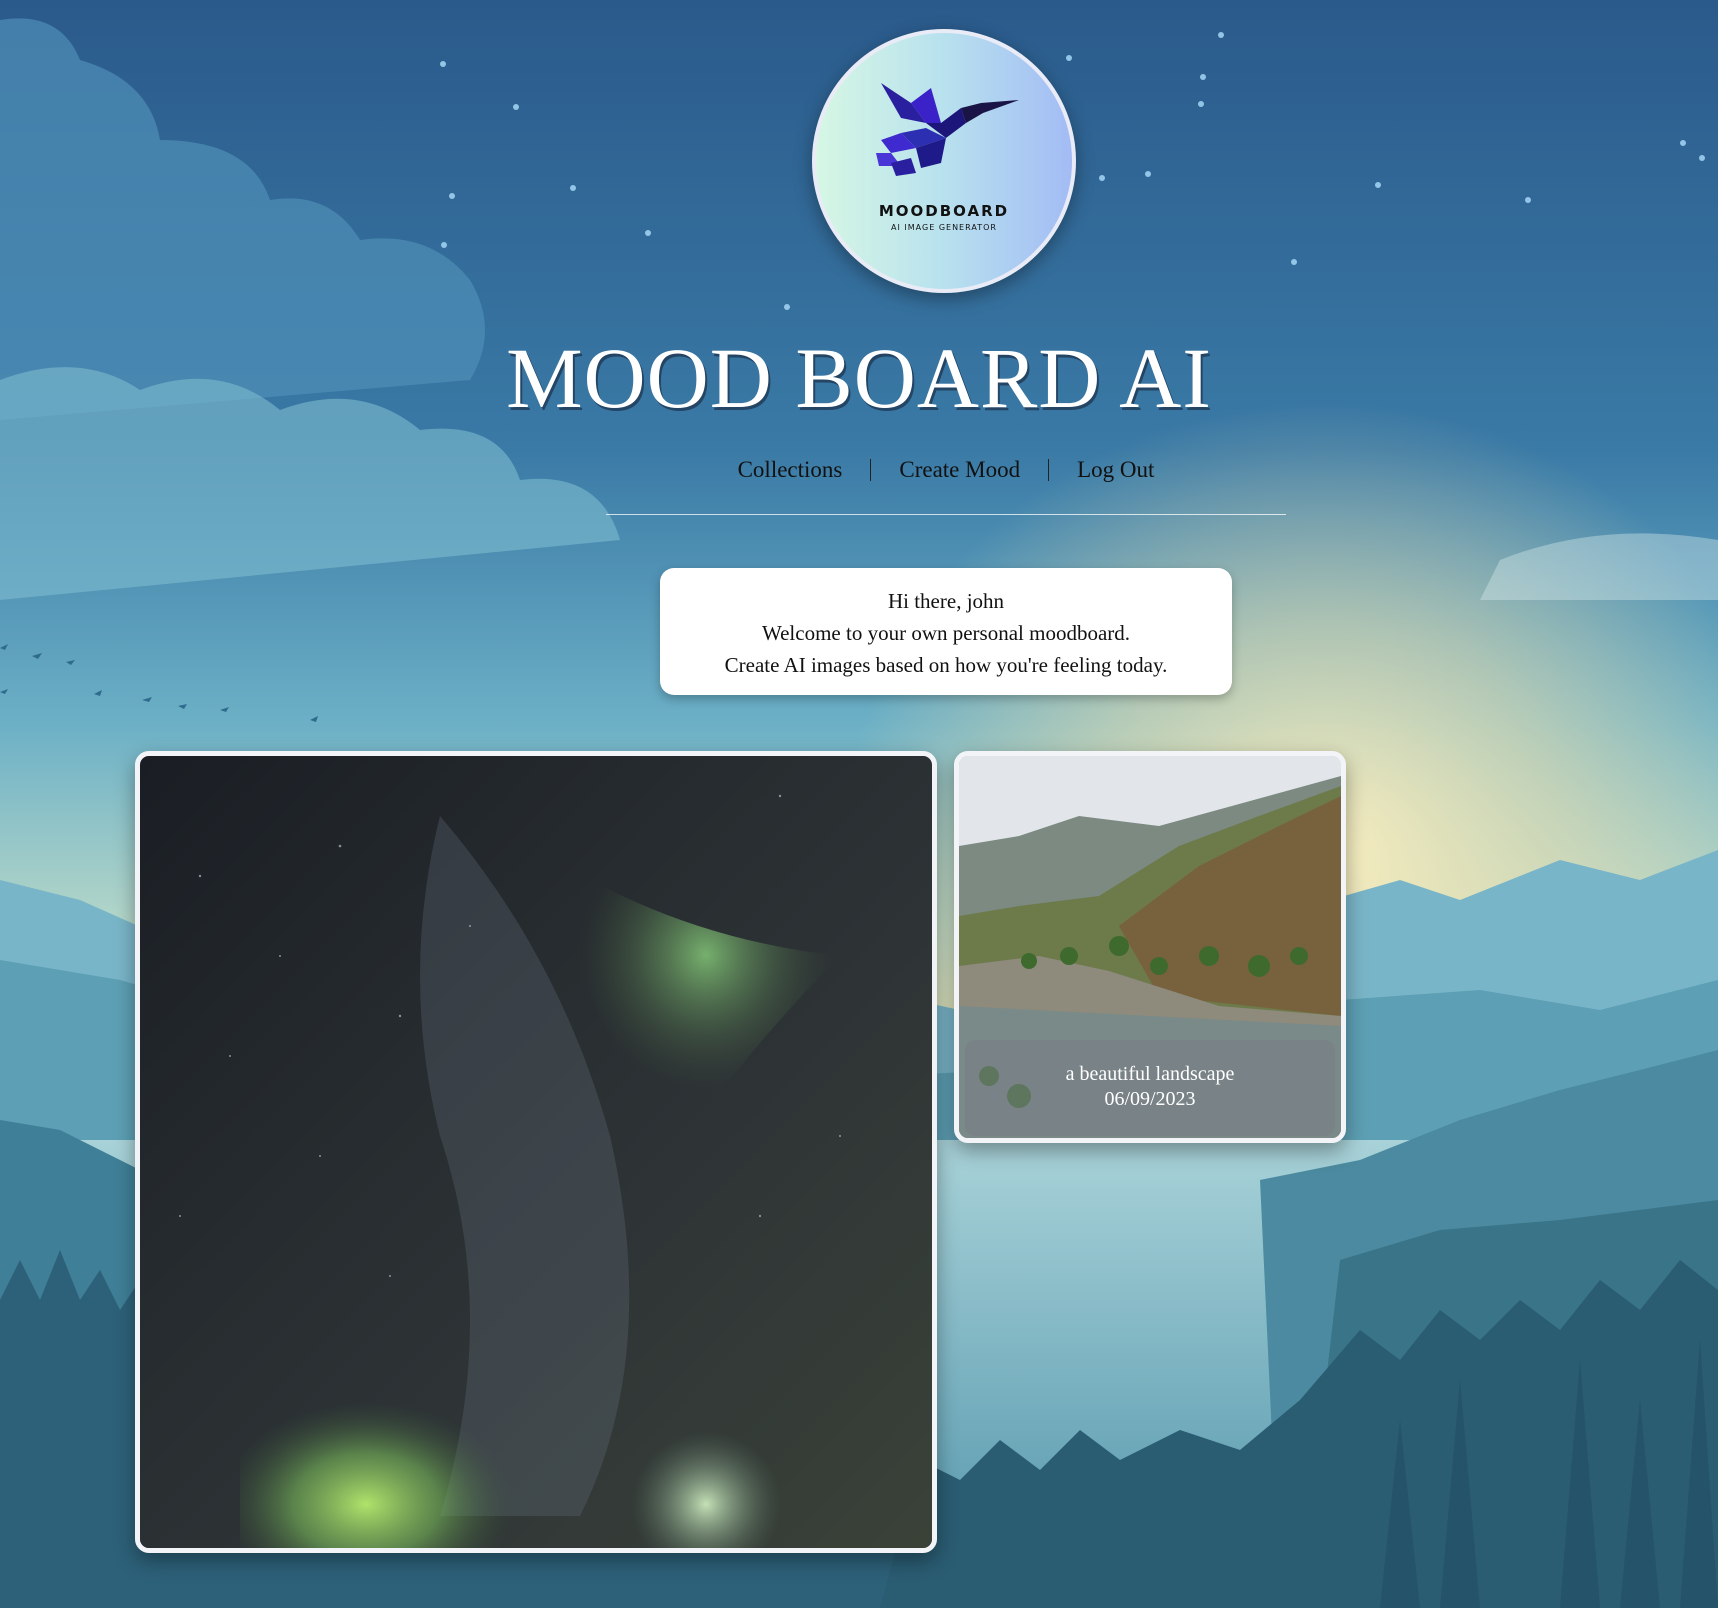 The height and width of the screenshot is (1608, 1718). I want to click on gallery-image-landscape: a beautiful landscape 06/09/2023, so click(1150, 947).